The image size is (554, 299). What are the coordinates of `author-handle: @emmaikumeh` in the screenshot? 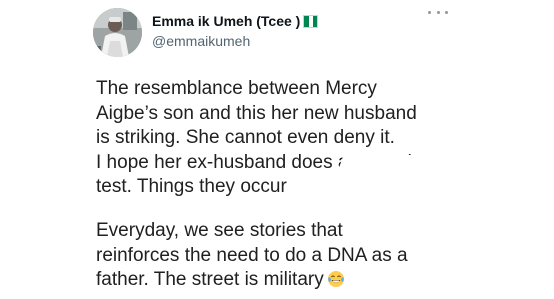 It's located at (235, 41).